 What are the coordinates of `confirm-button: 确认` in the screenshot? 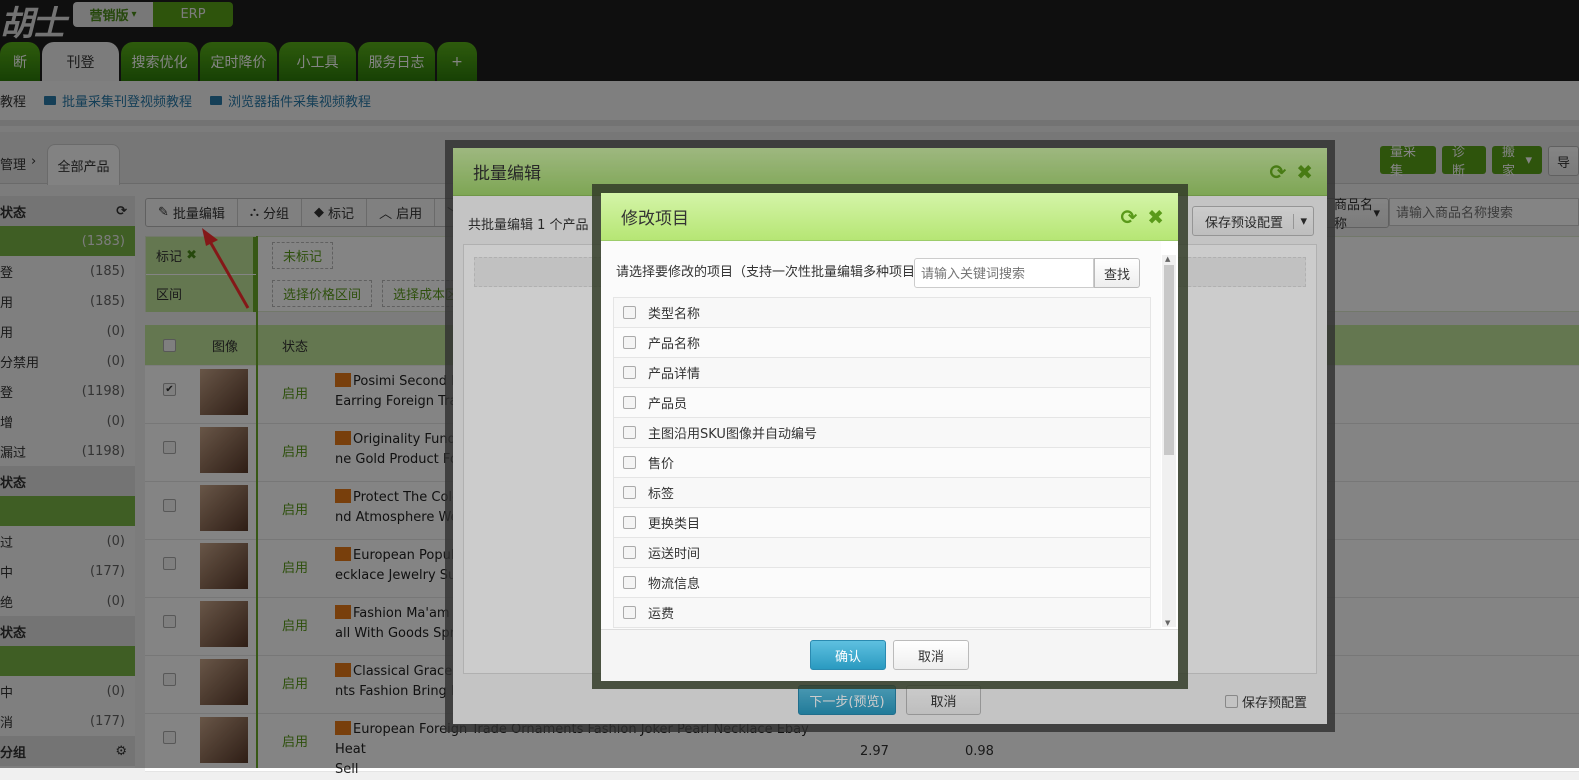 It's located at (848, 655).